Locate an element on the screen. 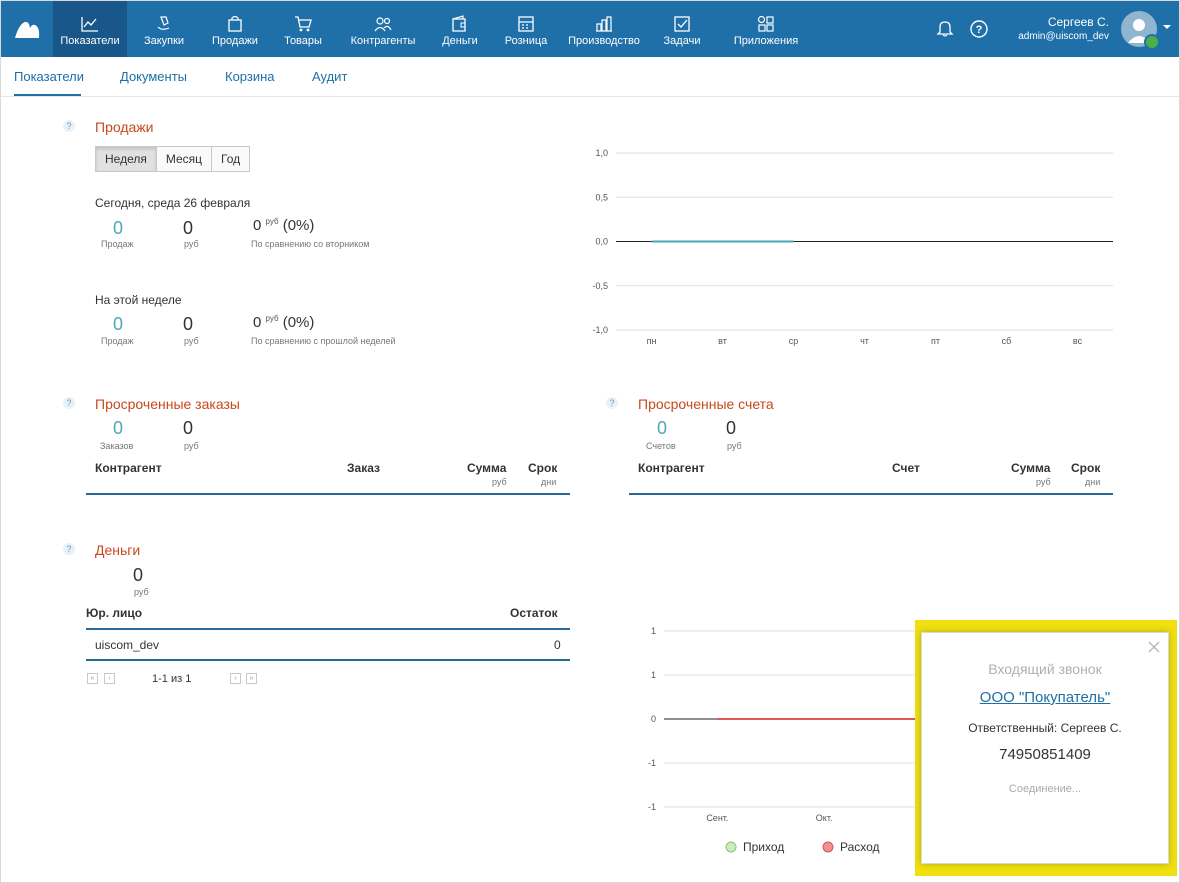  nav-item-label: Показатели is located at coordinates (90, 41).